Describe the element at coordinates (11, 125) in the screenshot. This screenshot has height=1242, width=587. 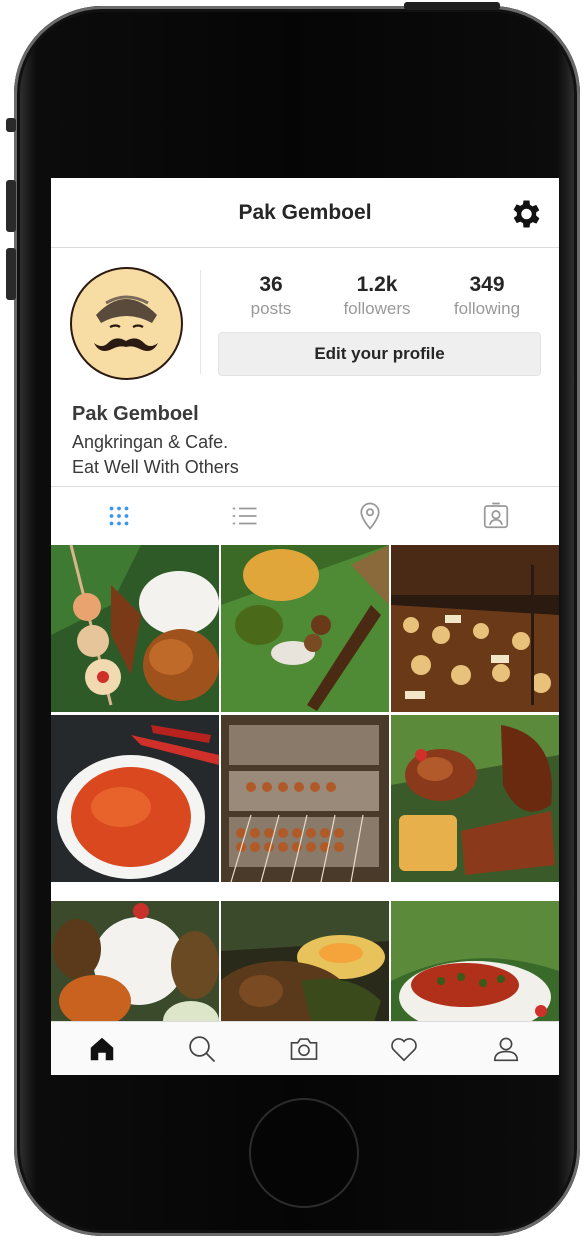
I see `mute-switch` at that location.